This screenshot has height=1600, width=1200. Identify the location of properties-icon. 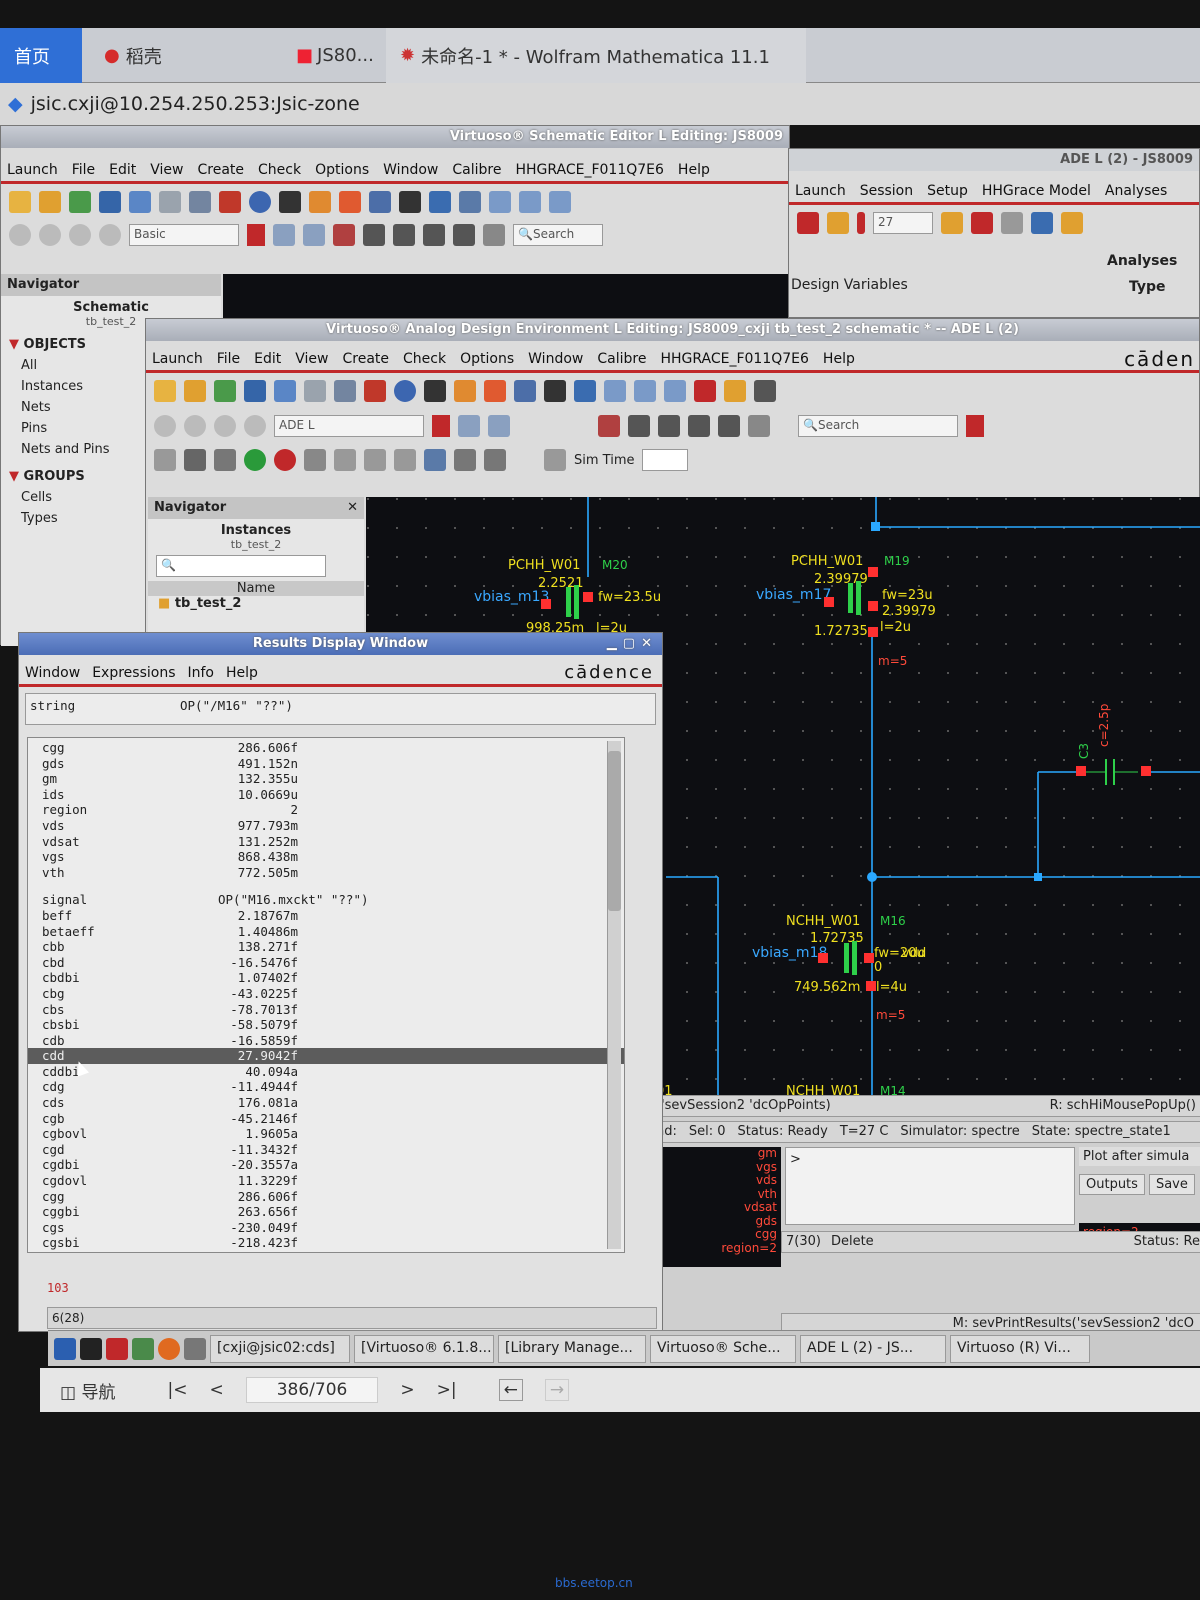
(260, 202).